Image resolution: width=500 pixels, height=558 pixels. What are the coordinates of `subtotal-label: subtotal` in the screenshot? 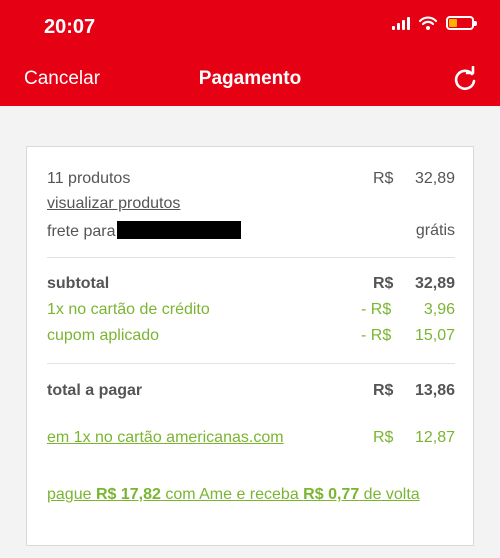 It's located at (78, 283).